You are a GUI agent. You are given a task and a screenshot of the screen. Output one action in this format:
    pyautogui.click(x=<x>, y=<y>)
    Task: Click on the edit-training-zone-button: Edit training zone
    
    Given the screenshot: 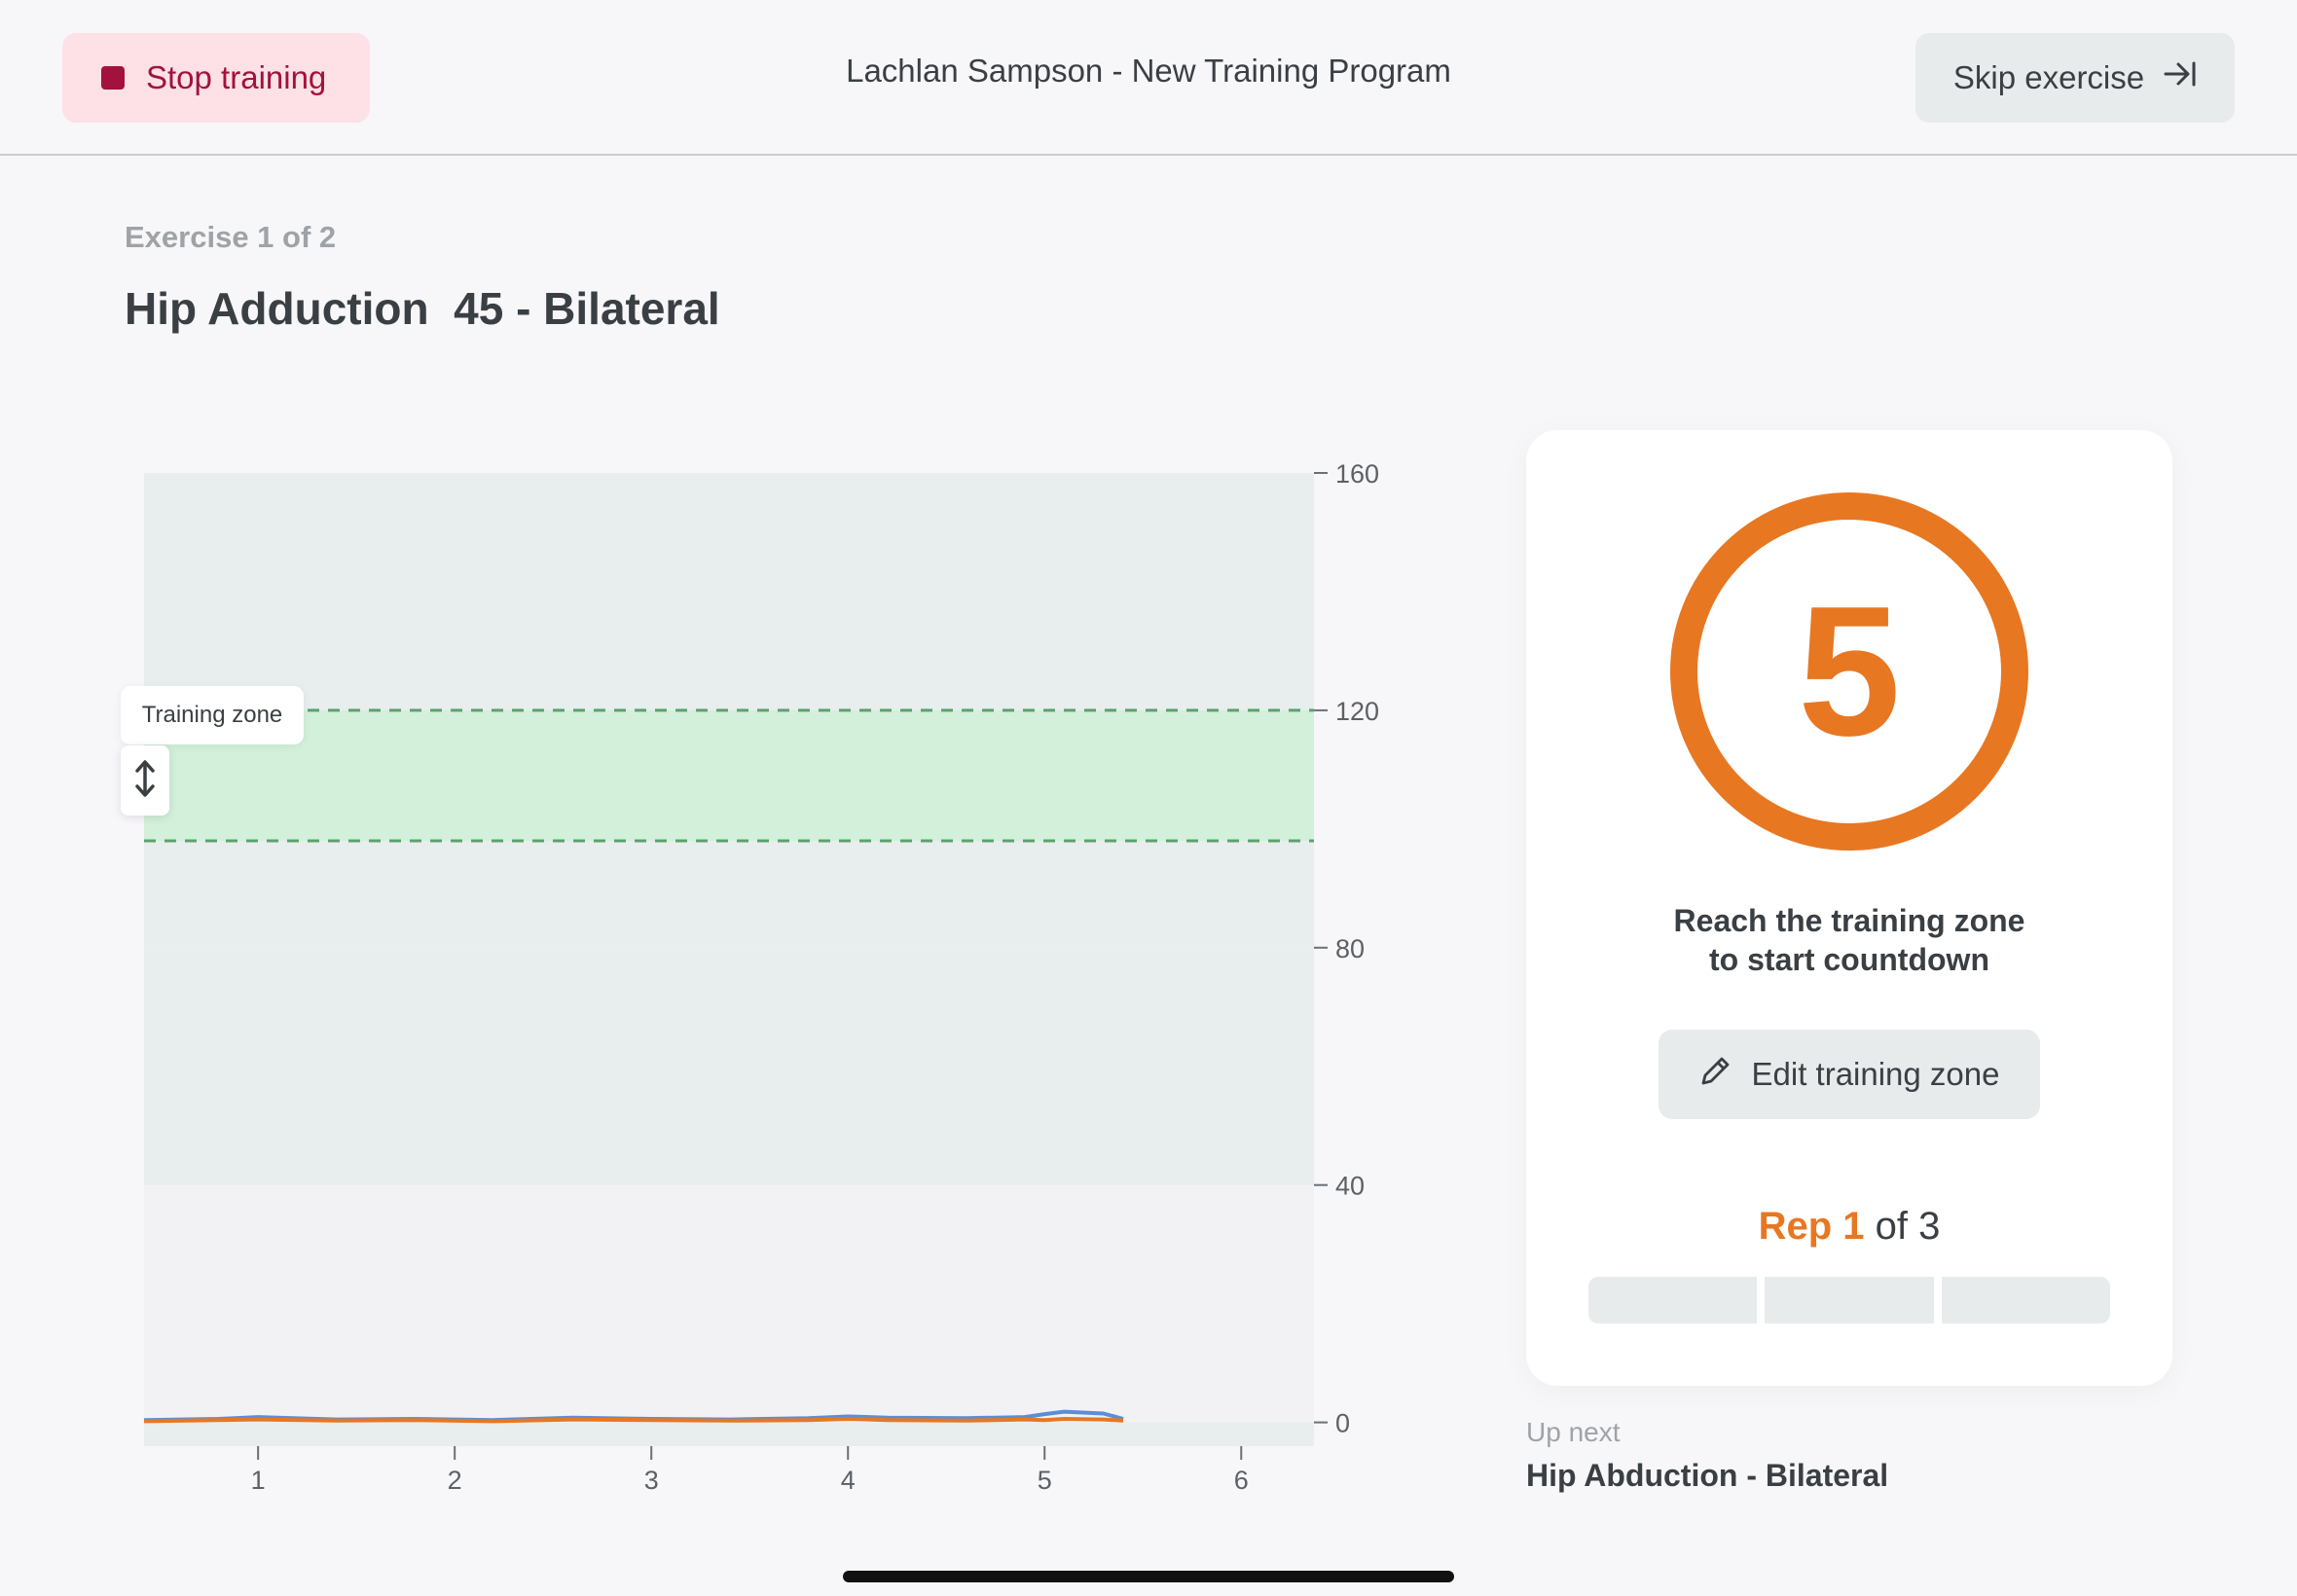 What is the action you would take?
    pyautogui.click(x=1849, y=1074)
    